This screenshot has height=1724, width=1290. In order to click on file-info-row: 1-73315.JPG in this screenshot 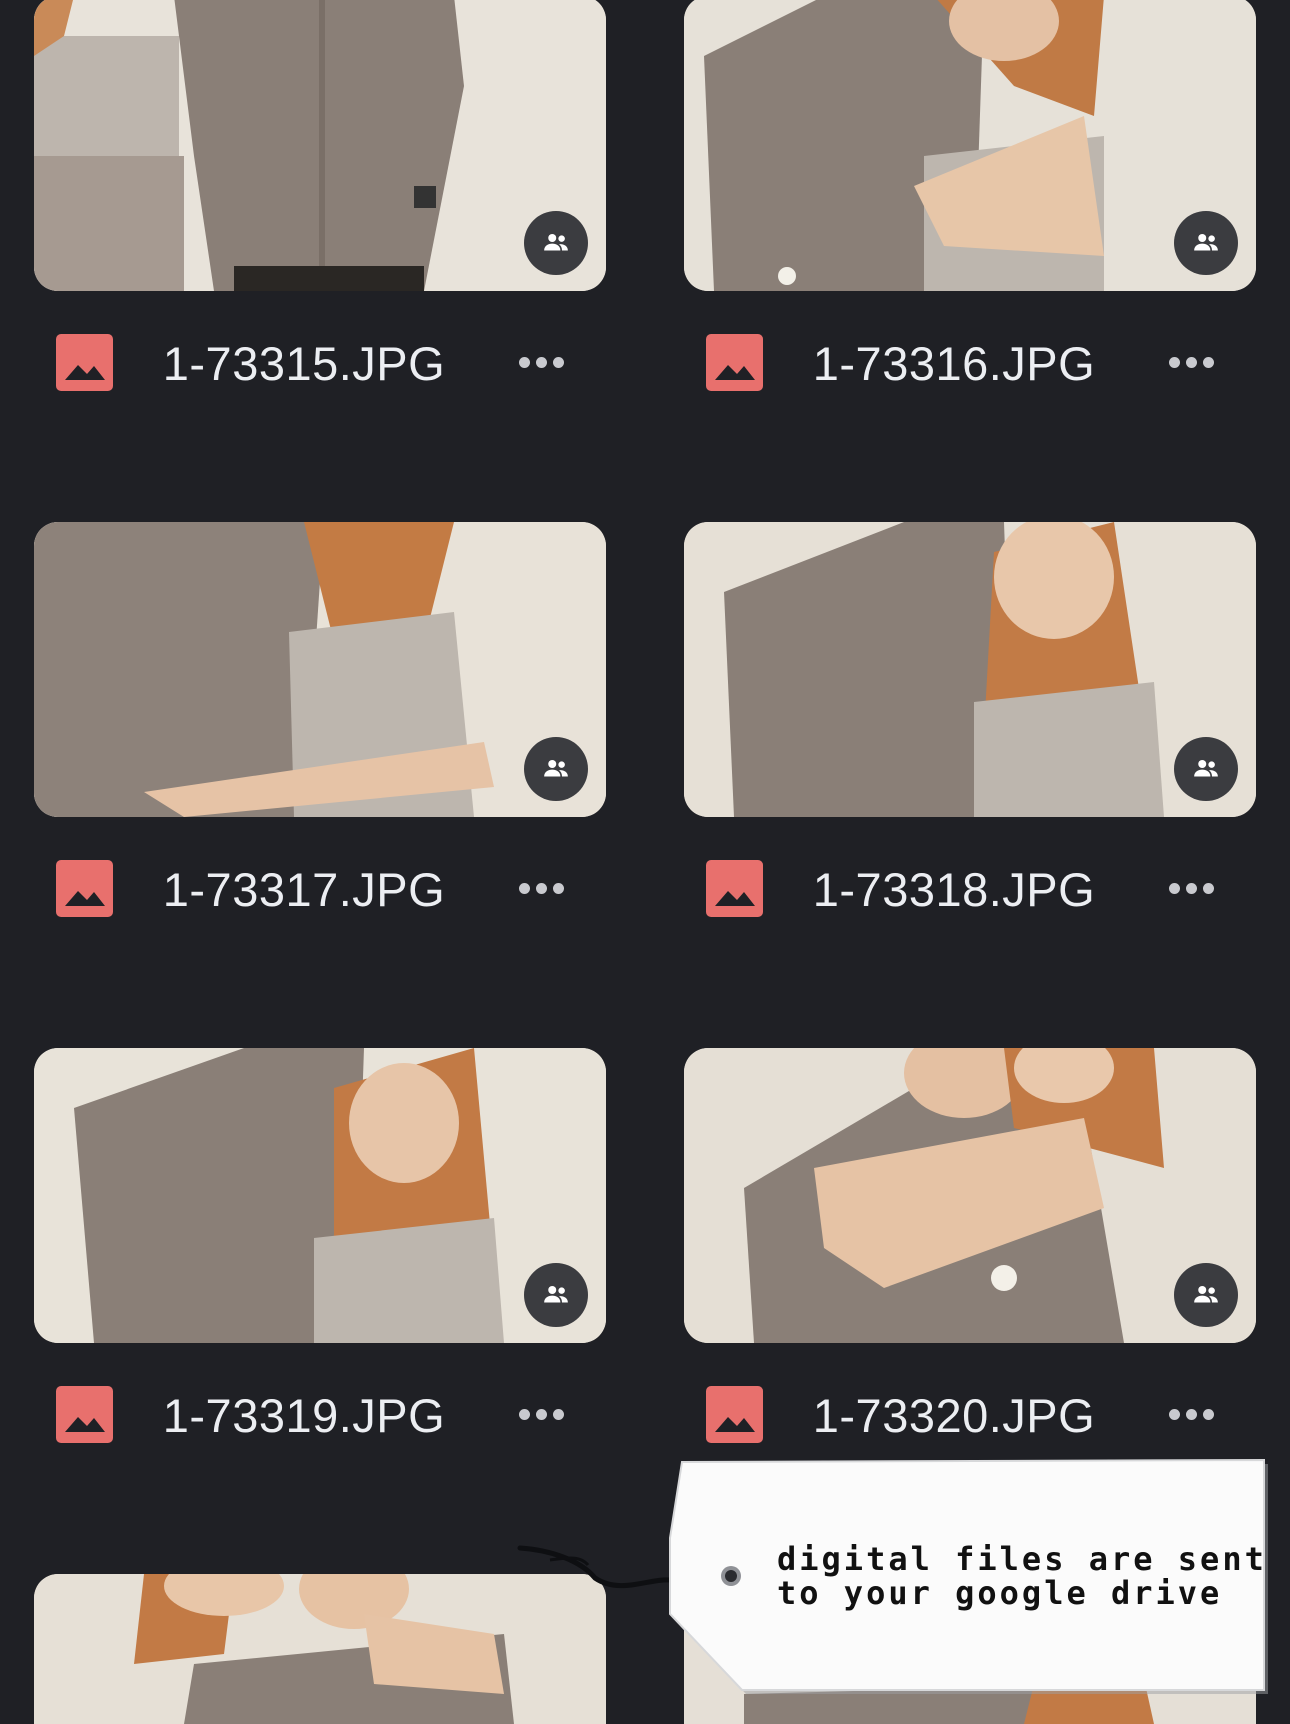, I will do `click(320, 364)`.